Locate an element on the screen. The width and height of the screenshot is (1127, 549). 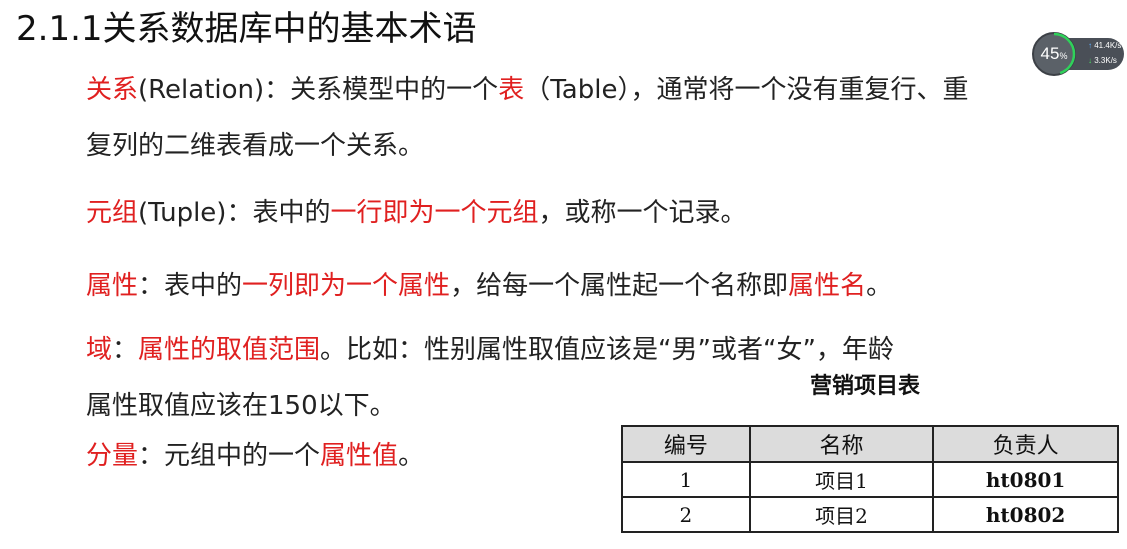
network-speed-widget: 45% ↑ 41.4K/s ↓ 3.3K/s is located at coordinates (1079, 54).